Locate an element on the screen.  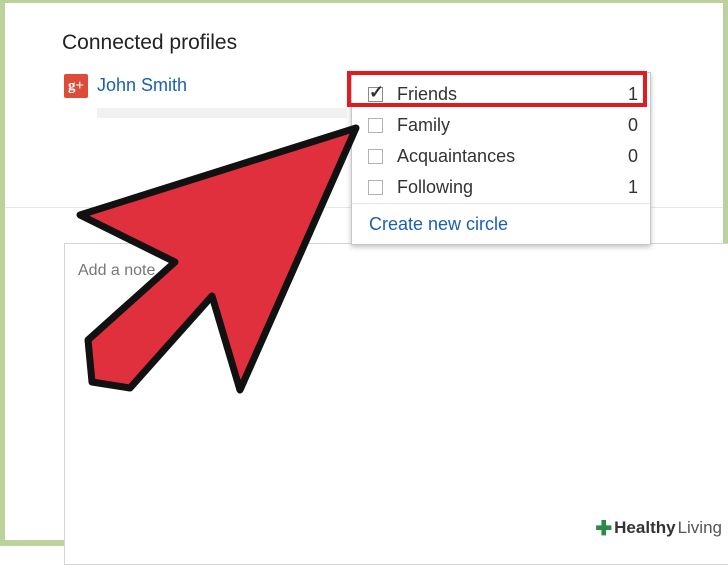
watermark-bold: Healthy is located at coordinates (645, 527).